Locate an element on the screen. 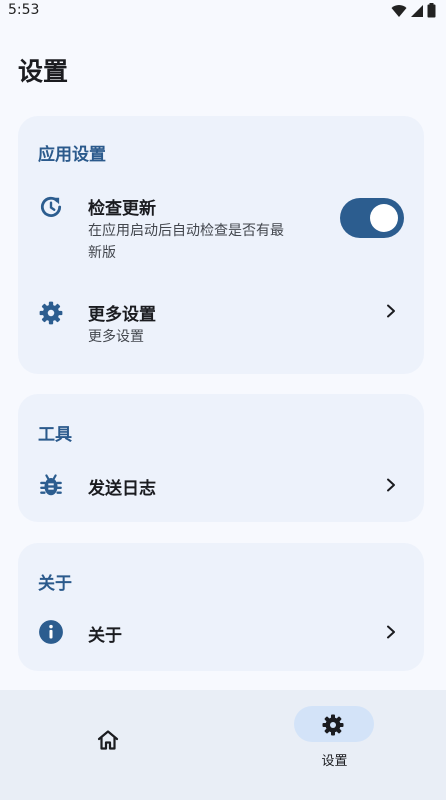 This screenshot has height=800, width=446. auto-update-toggle is located at coordinates (372, 218).